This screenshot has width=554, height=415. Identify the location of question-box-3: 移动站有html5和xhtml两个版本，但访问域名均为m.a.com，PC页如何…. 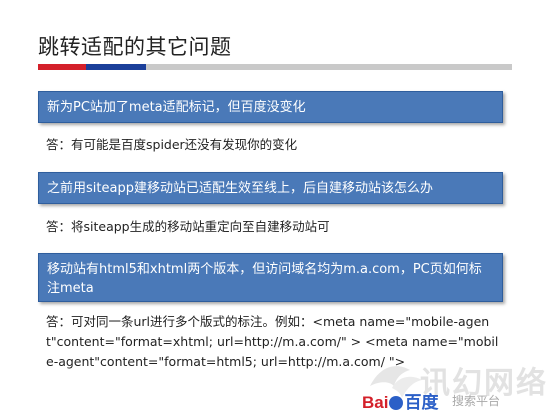
(270, 277).